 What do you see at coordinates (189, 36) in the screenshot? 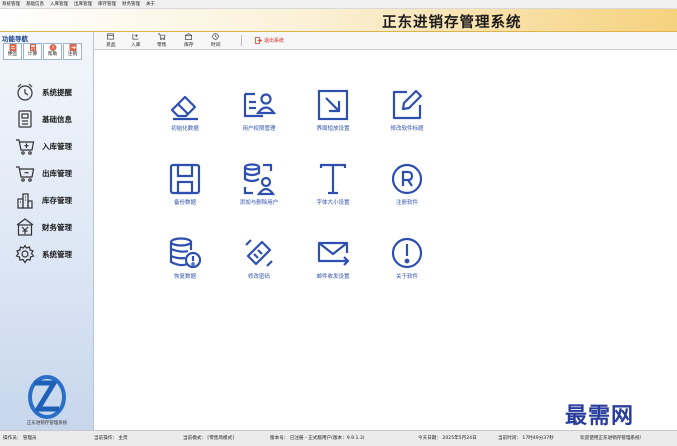
I see `inventory-icon` at bounding box center [189, 36].